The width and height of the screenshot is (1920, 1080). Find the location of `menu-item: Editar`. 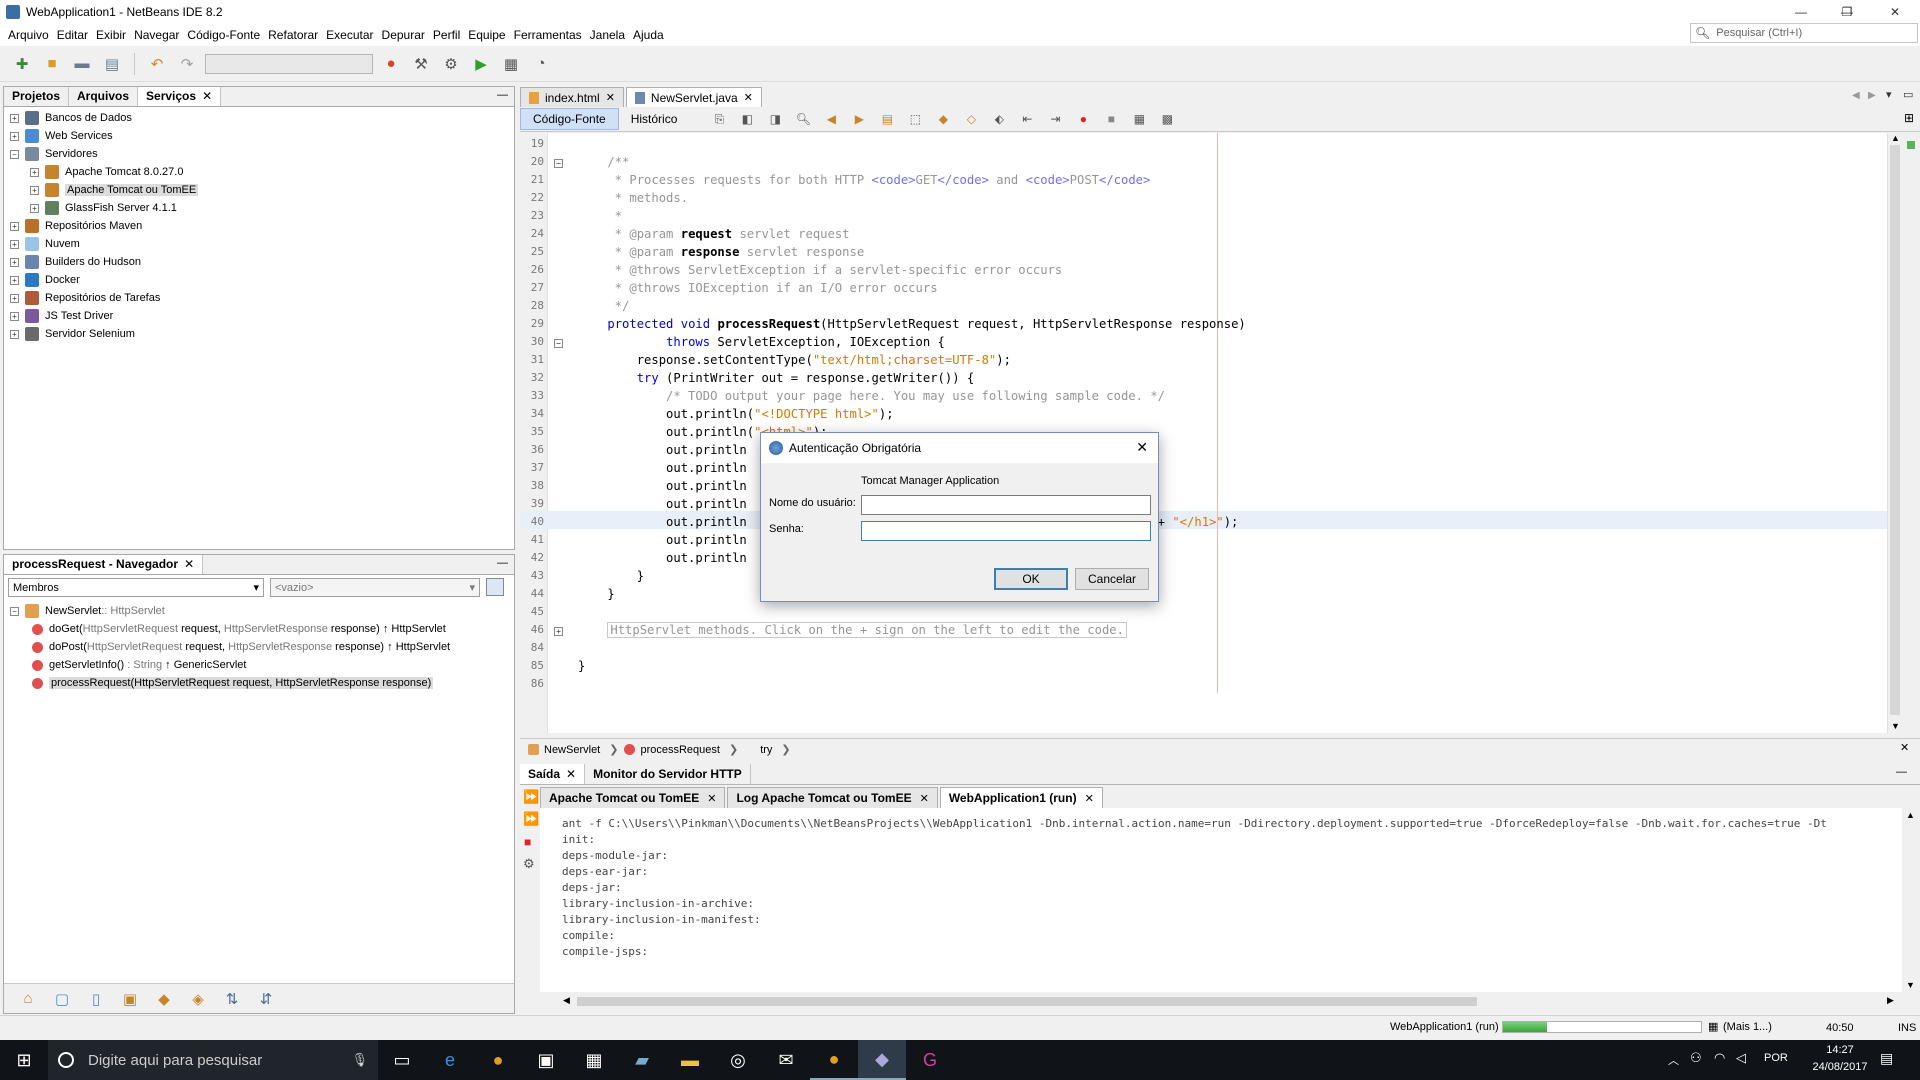

menu-item: Editar is located at coordinates (72, 35).